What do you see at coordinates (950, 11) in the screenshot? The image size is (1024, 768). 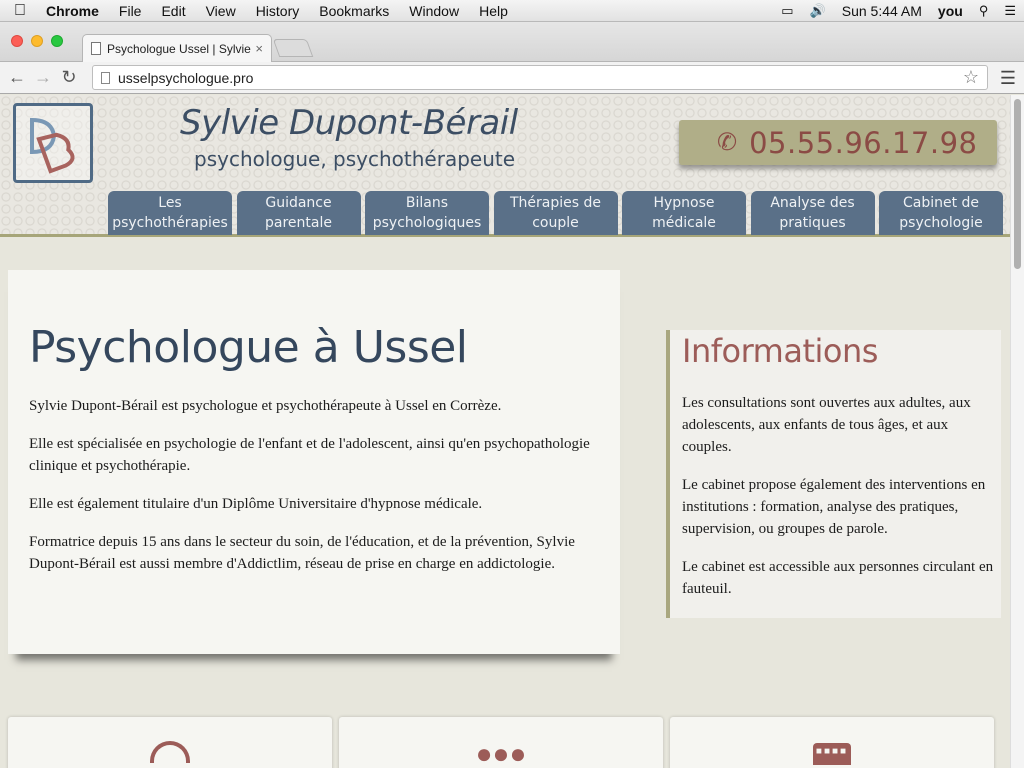 I see `user-name: you` at bounding box center [950, 11].